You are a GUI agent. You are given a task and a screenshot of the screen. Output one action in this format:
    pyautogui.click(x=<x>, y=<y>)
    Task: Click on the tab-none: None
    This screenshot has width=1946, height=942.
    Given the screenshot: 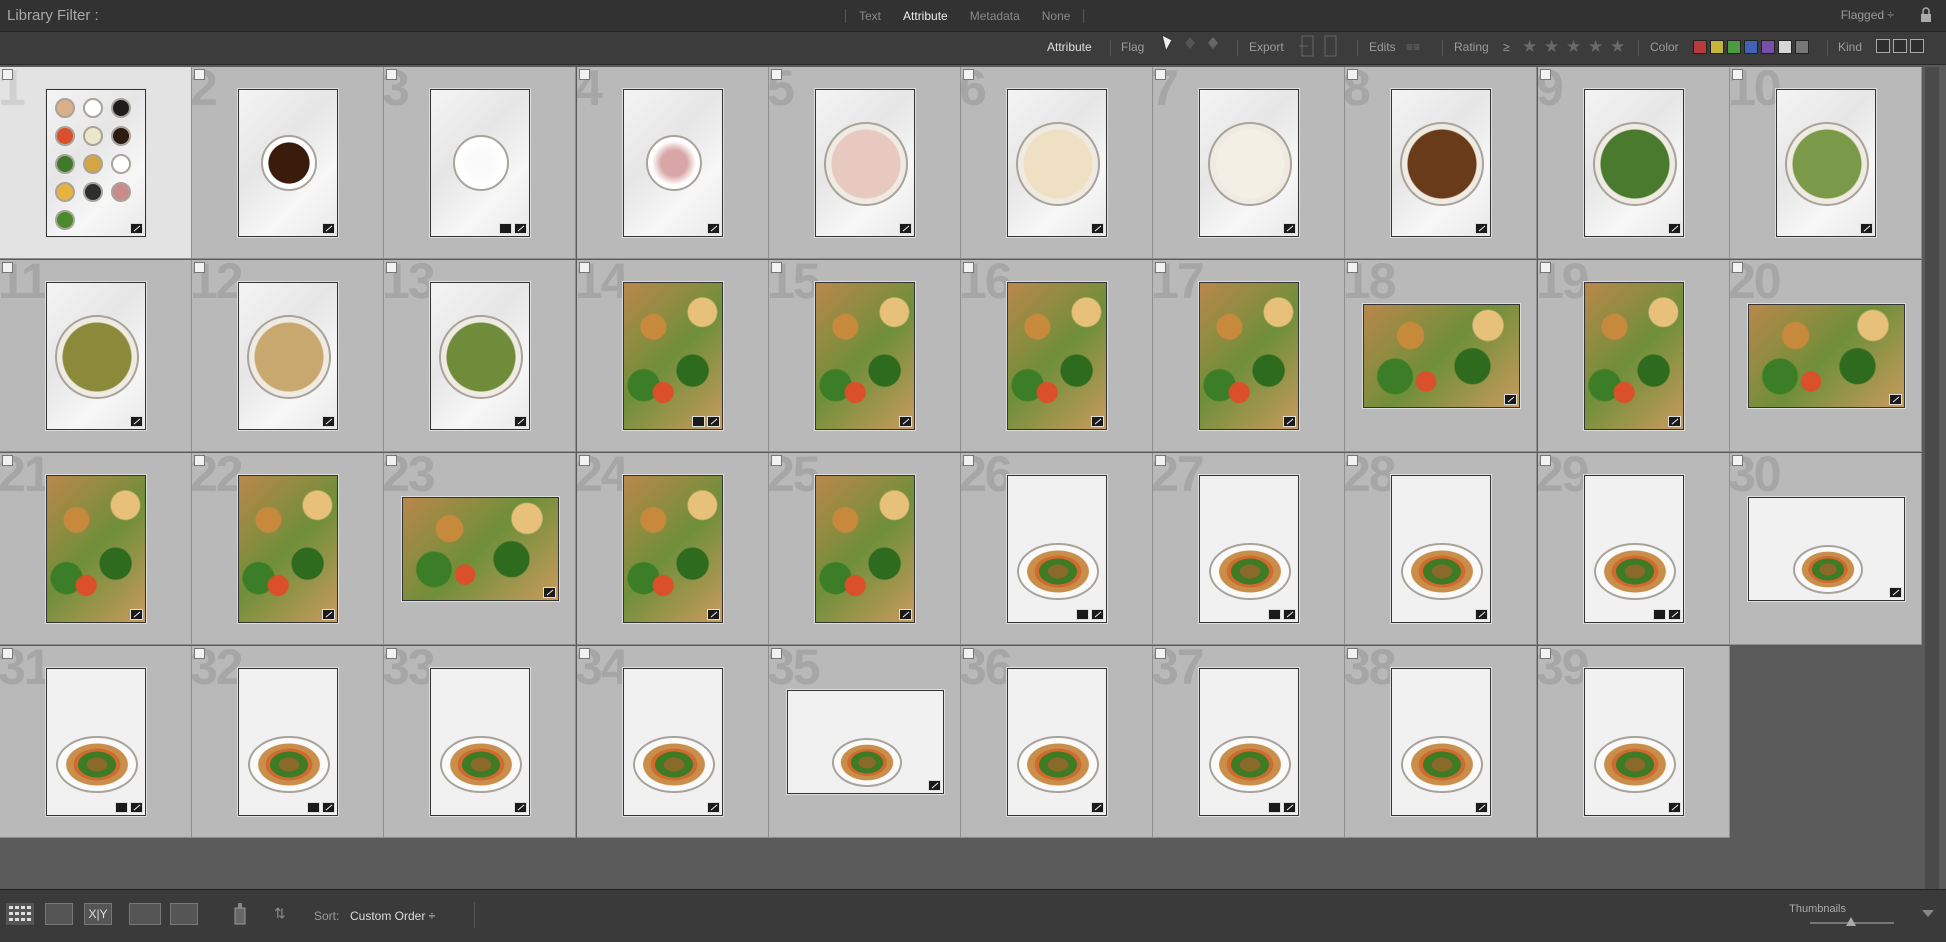 What is the action you would take?
    pyautogui.click(x=1056, y=16)
    